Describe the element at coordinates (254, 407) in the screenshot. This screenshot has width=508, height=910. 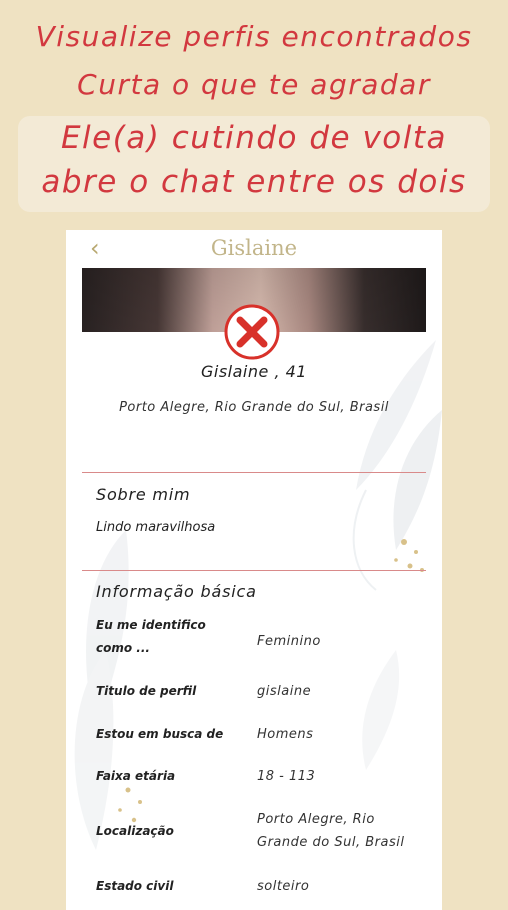
I see `profile-location: Porto Alegre, Rio Grande do Sul, Brasil` at that location.